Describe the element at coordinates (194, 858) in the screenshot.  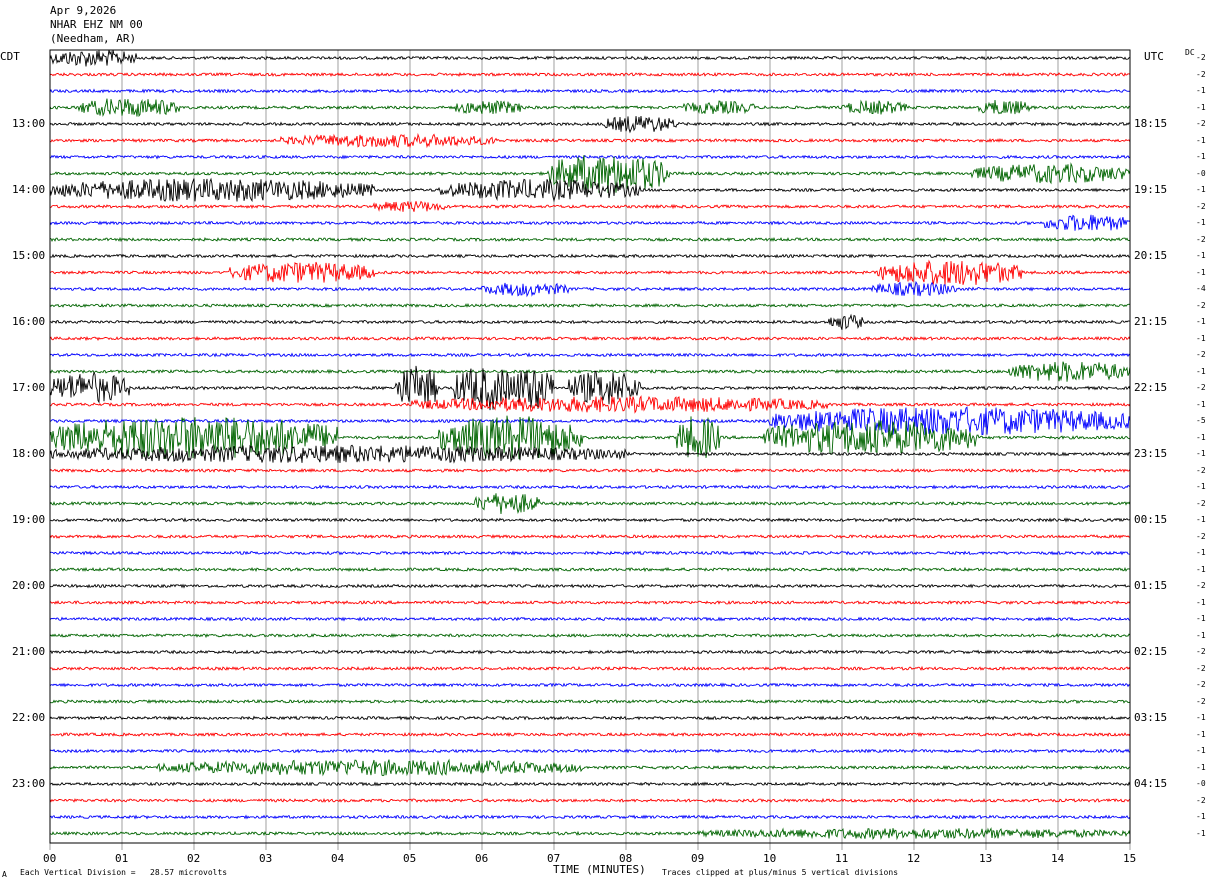
I see `x-tick-label: 02` at that location.